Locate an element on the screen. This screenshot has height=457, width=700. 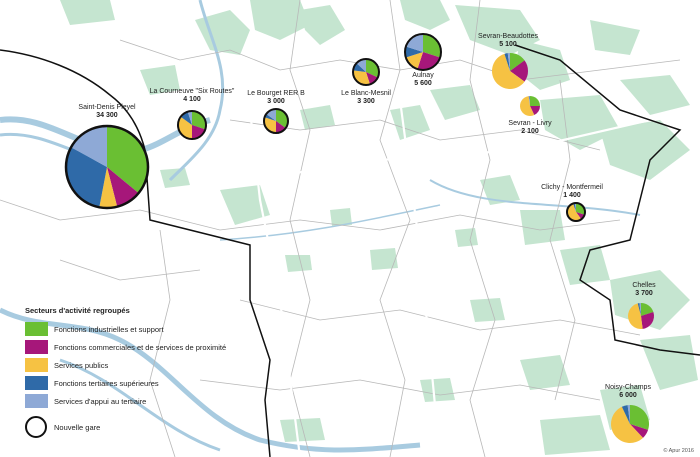
legend-label: Fonctions tertiaires supérieures is located at coordinates (106, 383).